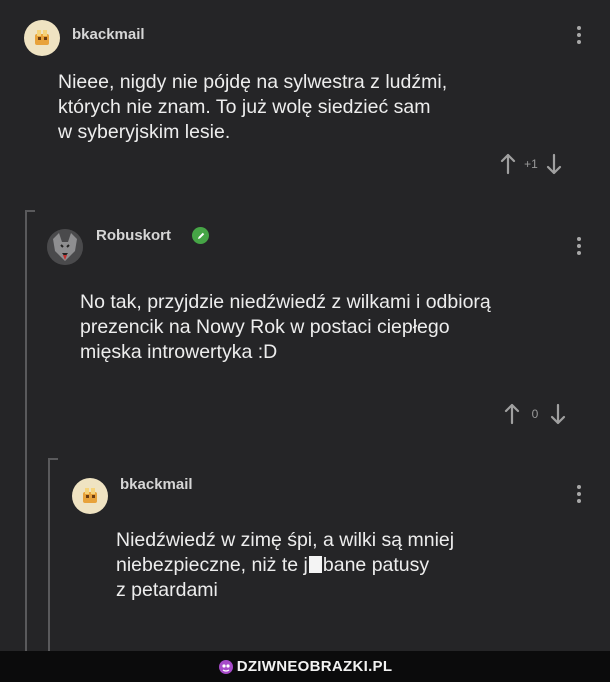  I want to click on brand-logo-icon, so click(225, 666).